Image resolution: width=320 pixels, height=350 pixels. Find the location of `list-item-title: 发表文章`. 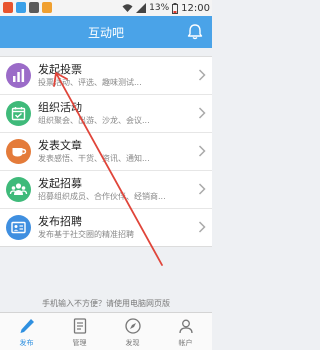

list-item-title: 发表文章 is located at coordinates (60, 145).